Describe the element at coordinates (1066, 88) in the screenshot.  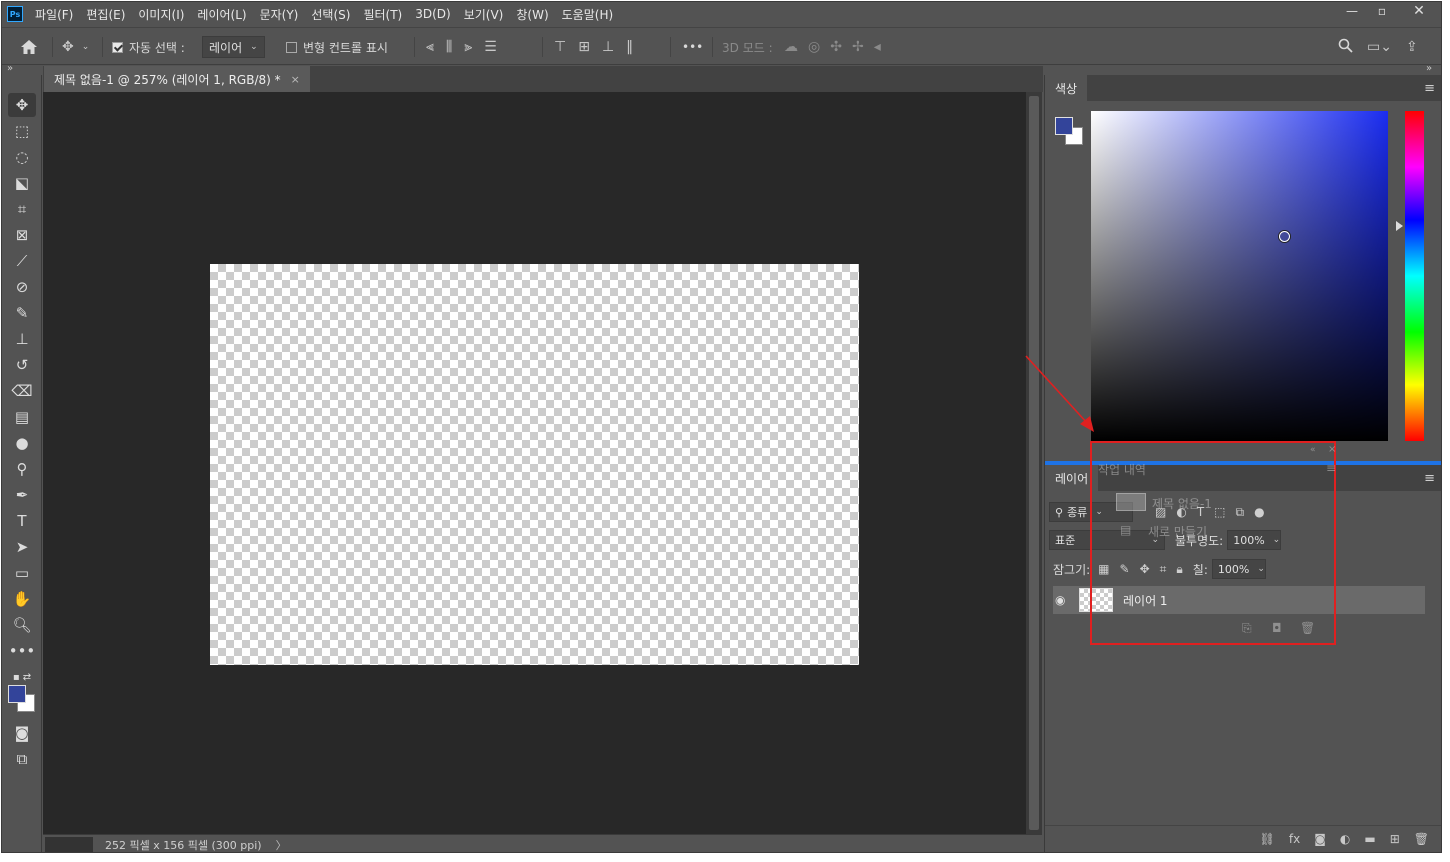
I see `tab-color: 색상` at that location.